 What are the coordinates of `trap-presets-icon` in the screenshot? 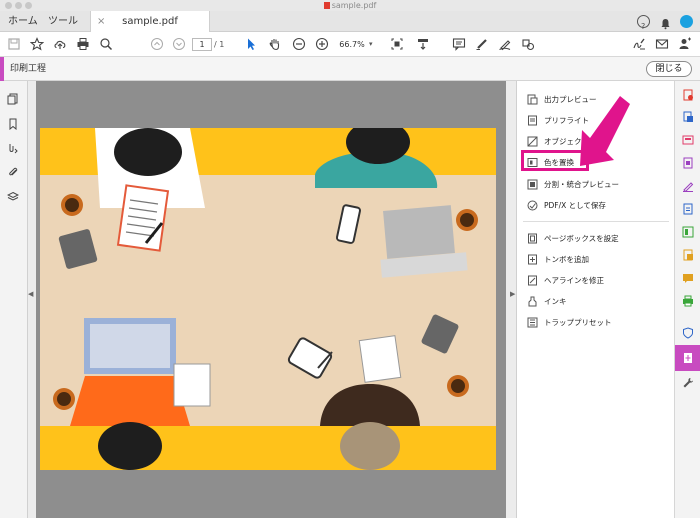 It's located at (532, 322).